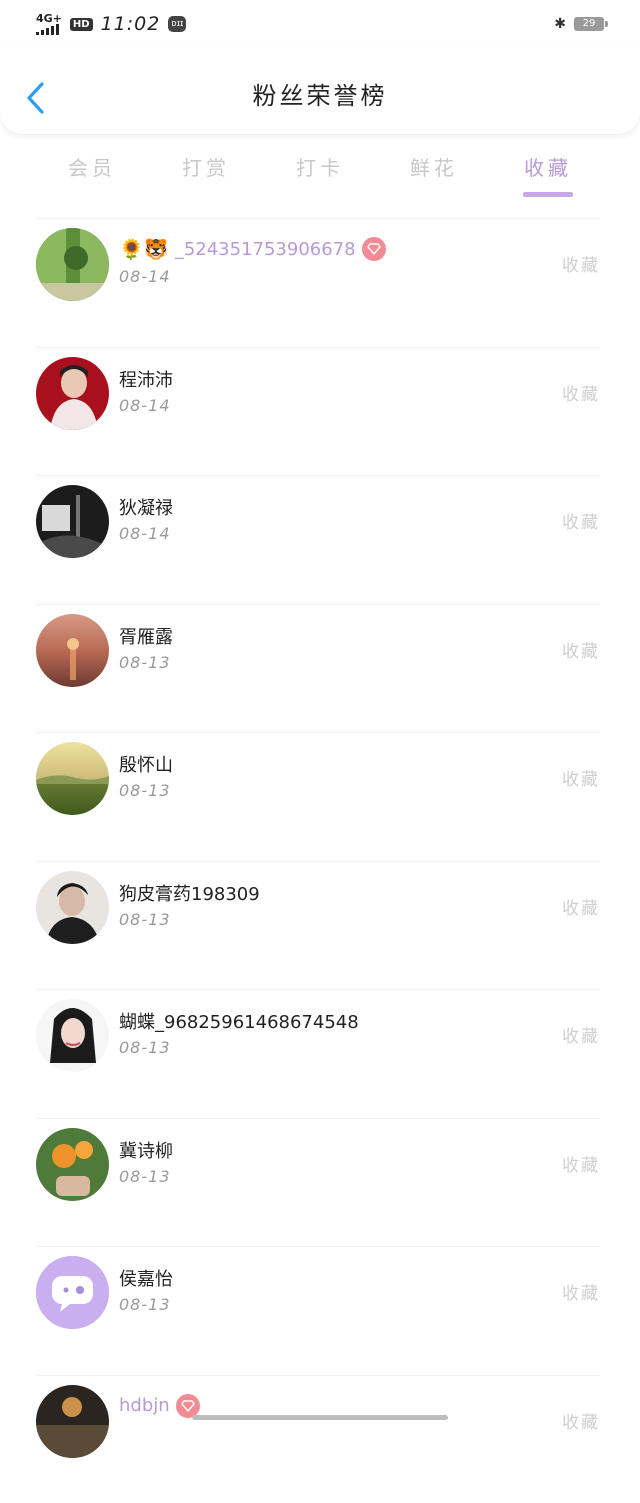 The height and width of the screenshot is (1503, 640). I want to click on tab-bar: 会员 打赏 打卡 鲜花 收藏, so click(320, 169).